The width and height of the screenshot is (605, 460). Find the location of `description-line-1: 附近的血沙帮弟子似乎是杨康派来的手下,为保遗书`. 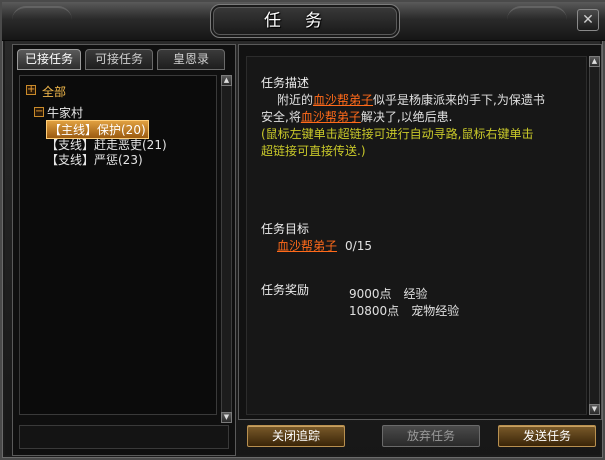

description-line-1: 附近的血沙帮弟子似乎是杨康派来的手下,为保遗书 is located at coordinates (411, 100).